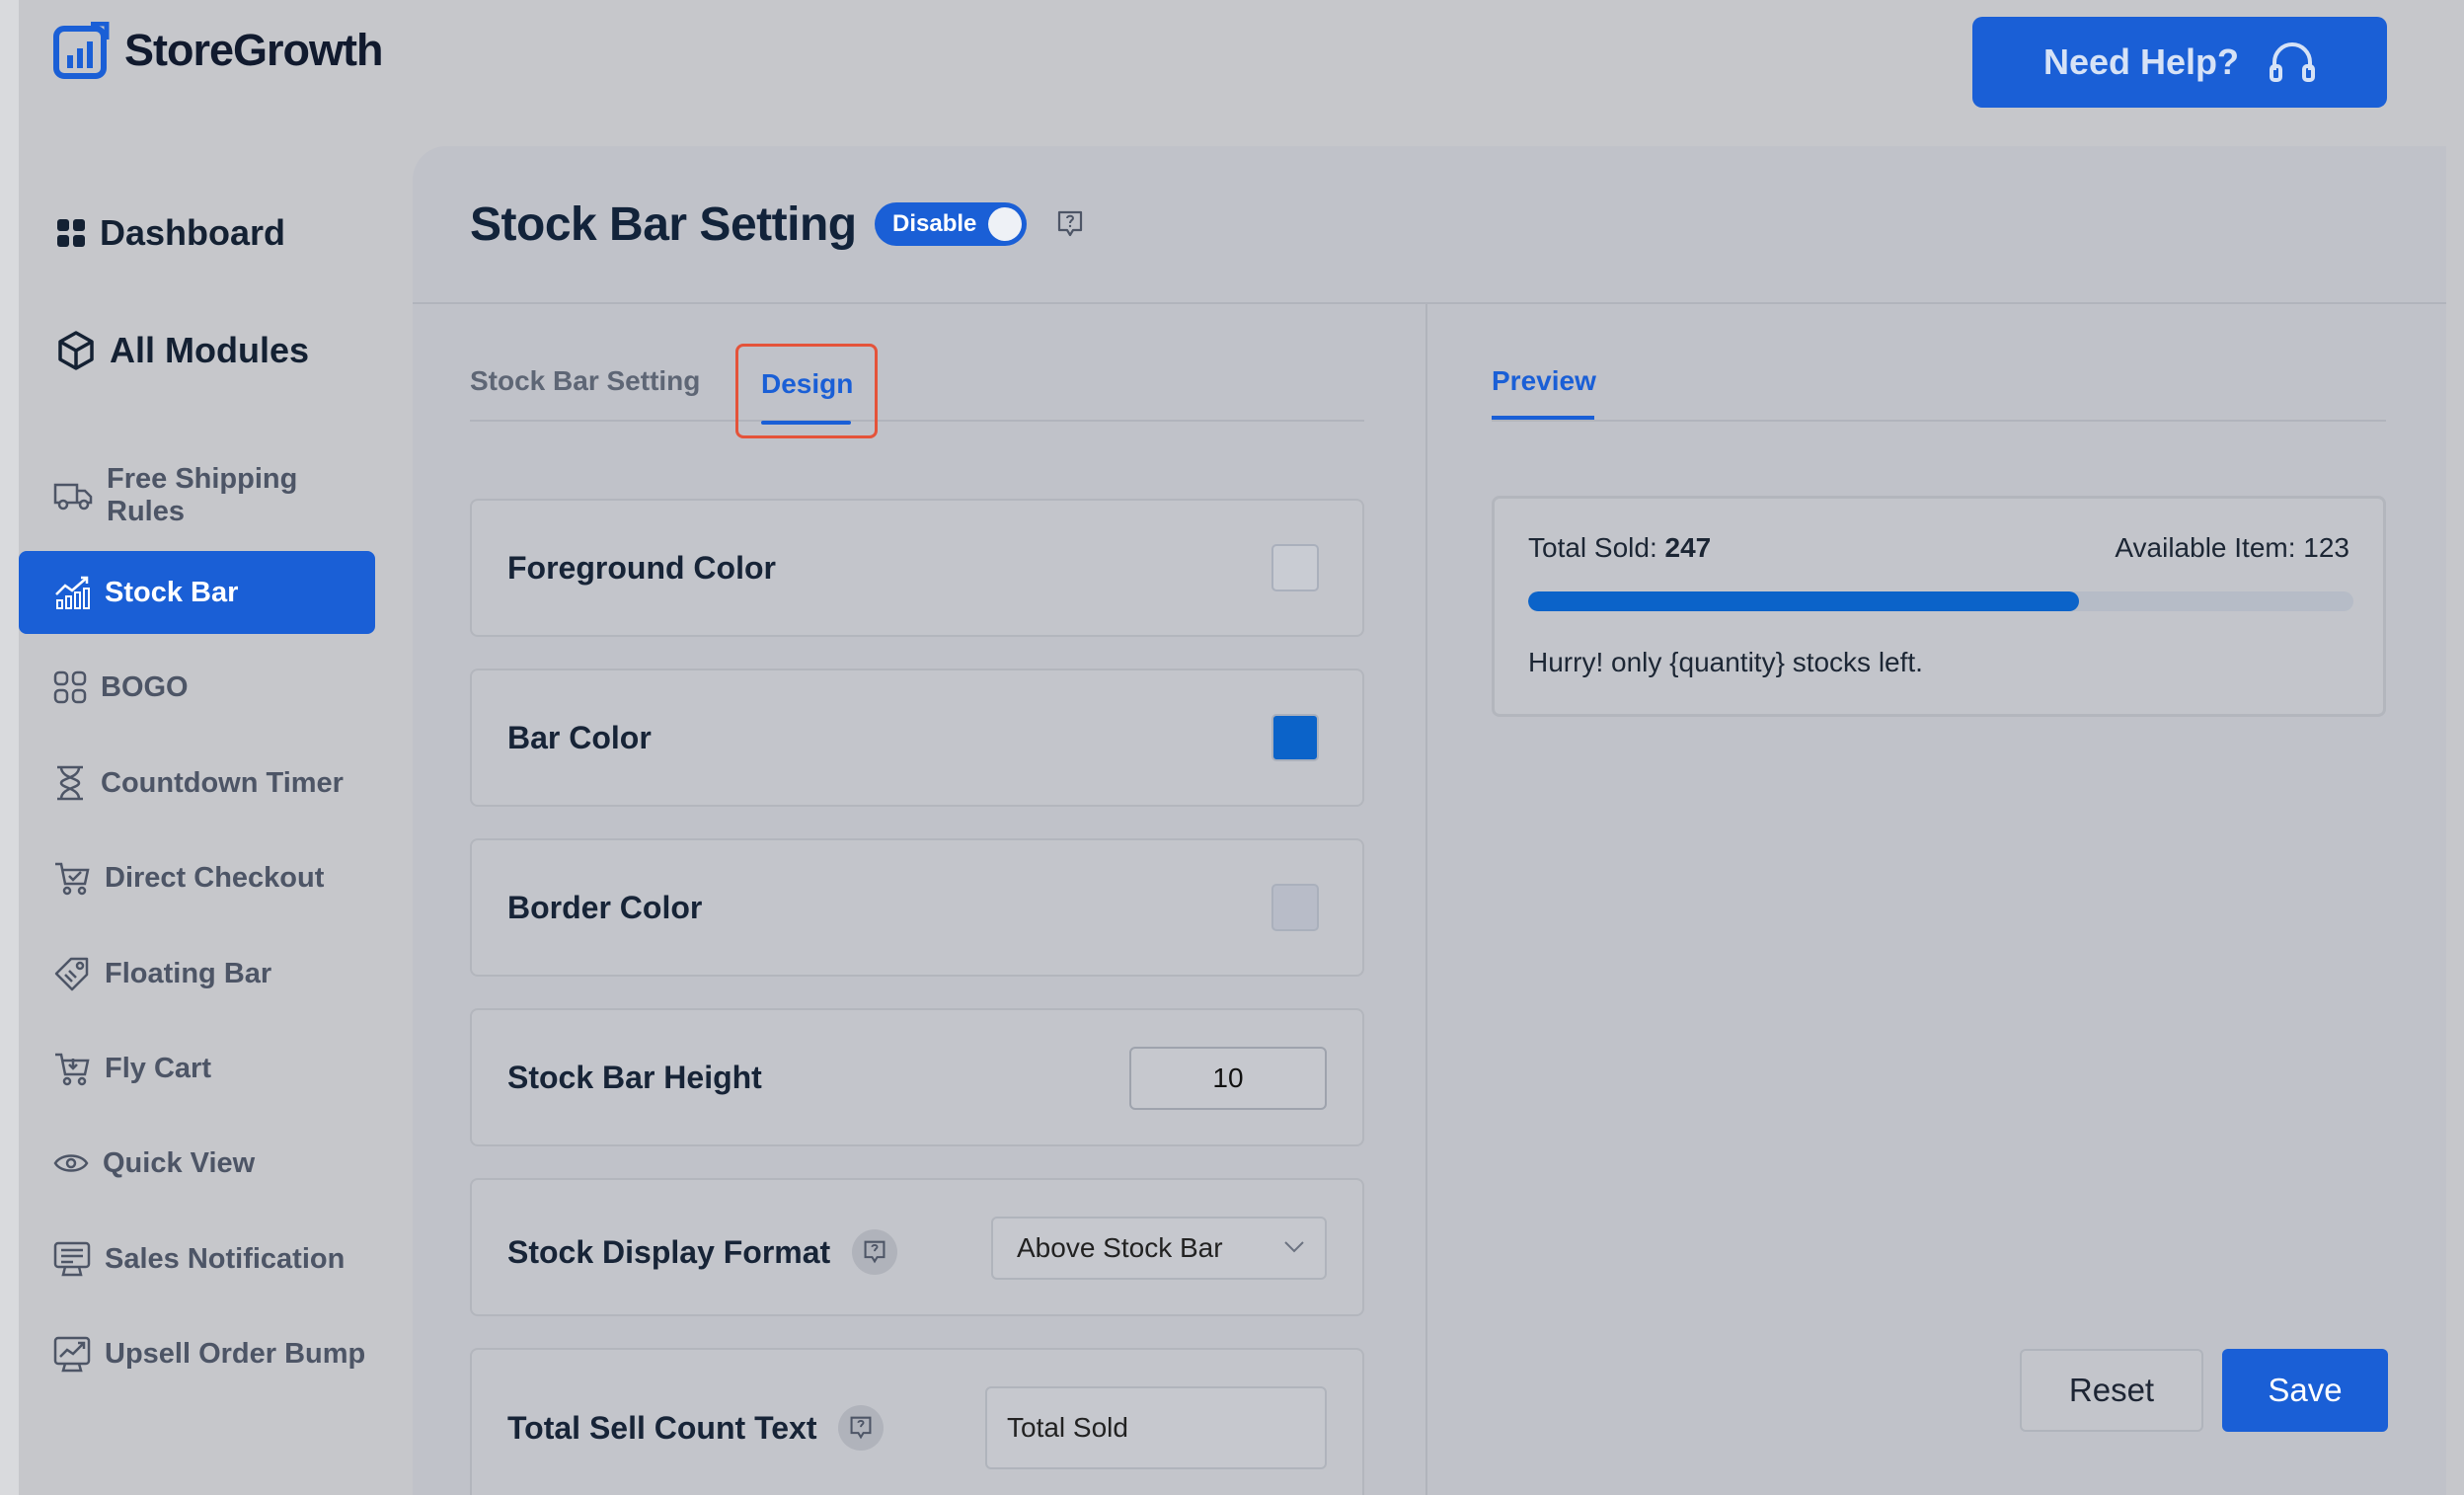 This screenshot has width=2464, height=1495. I want to click on preview-progress-track, so click(1940, 601).